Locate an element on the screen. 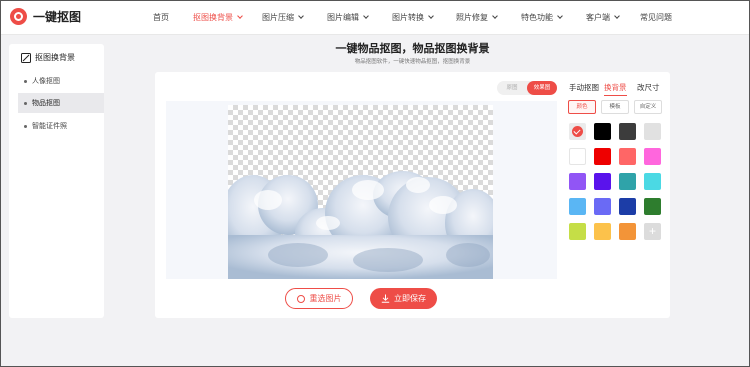 This screenshot has height=367, width=750. plus-icon: + is located at coordinates (652, 231).